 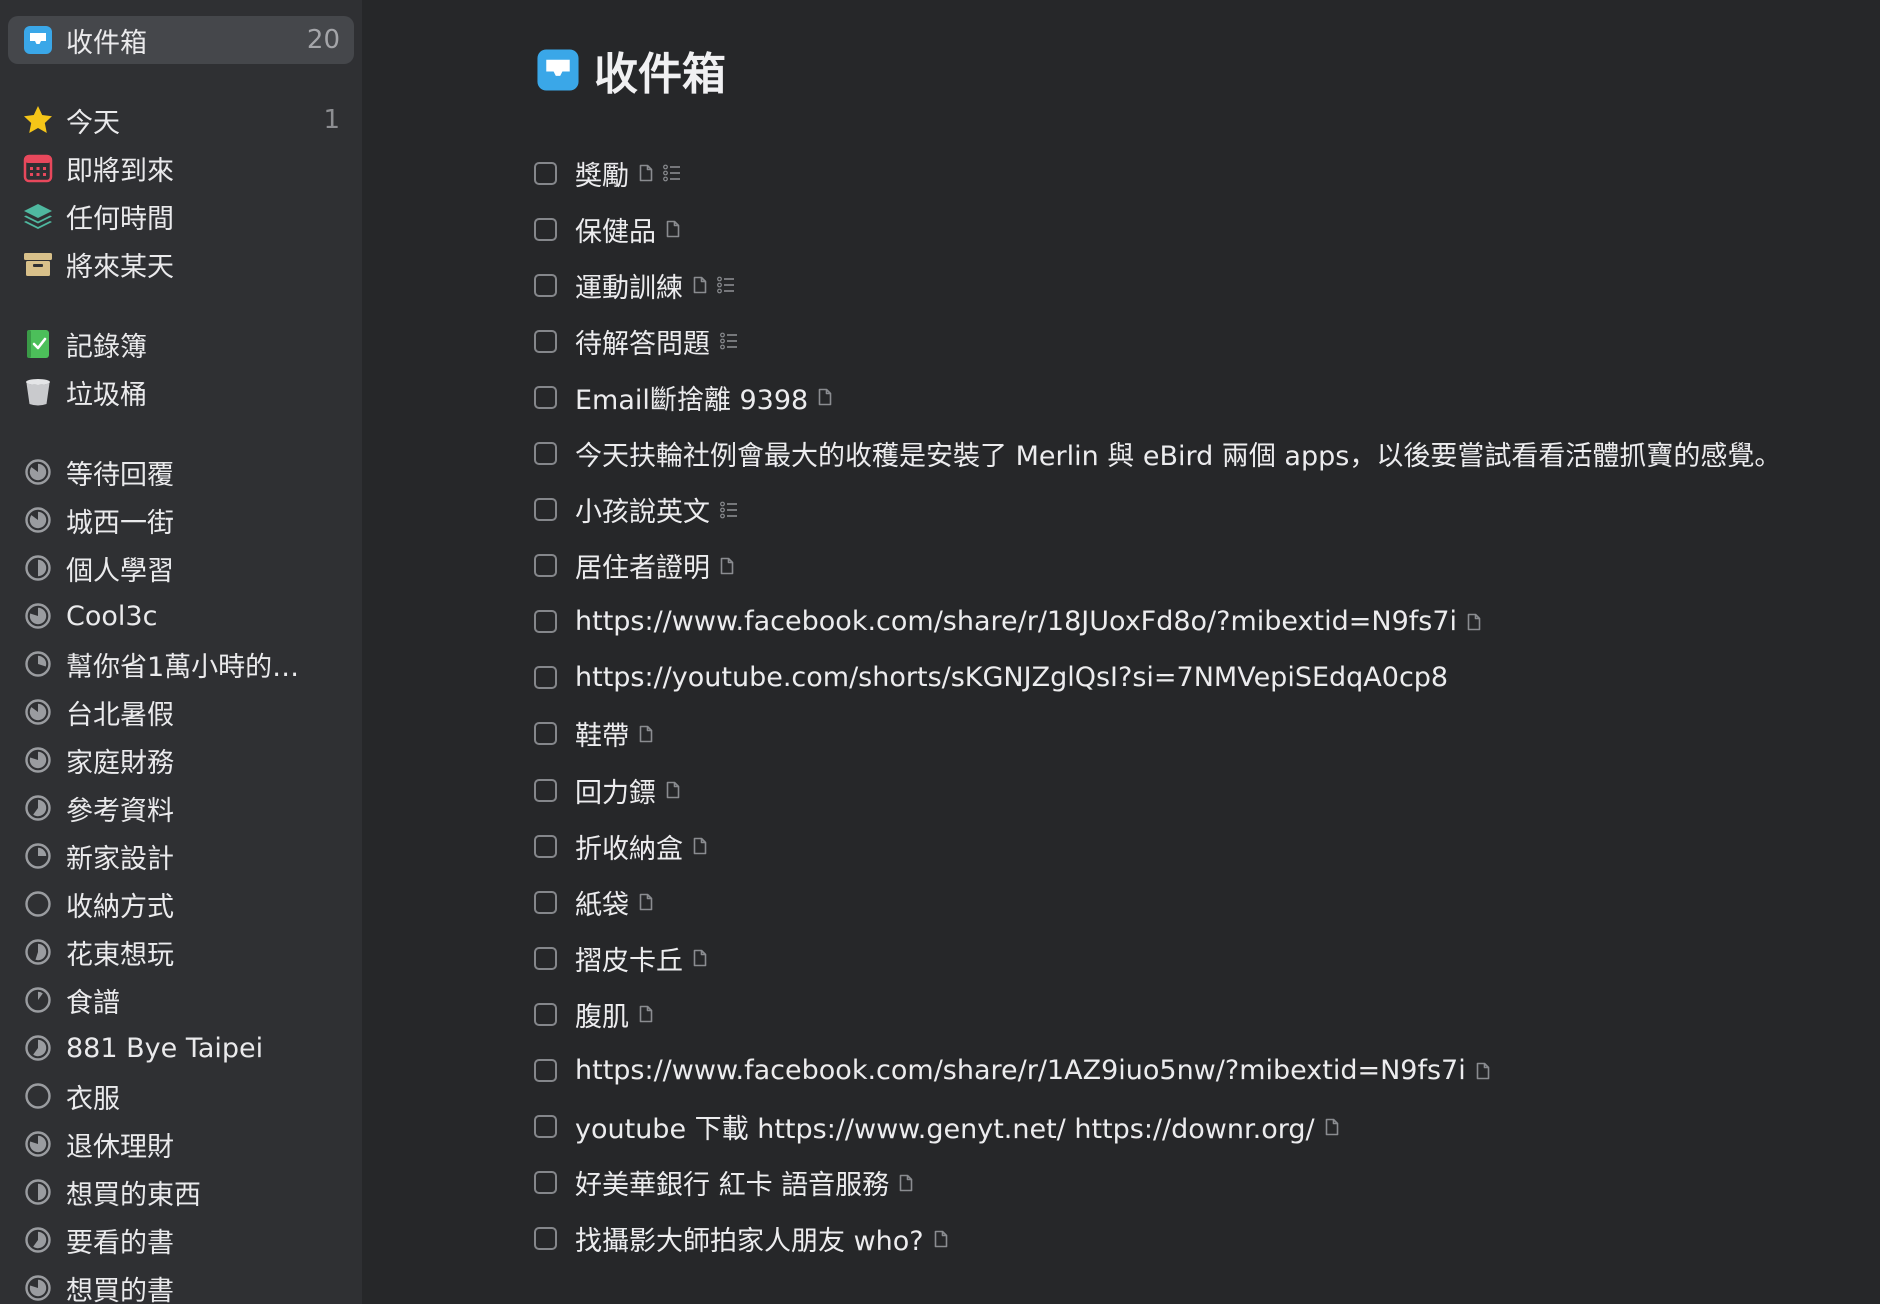 What do you see at coordinates (181, 568) in the screenshot?
I see `sidebar-project-item: 個人學習` at bounding box center [181, 568].